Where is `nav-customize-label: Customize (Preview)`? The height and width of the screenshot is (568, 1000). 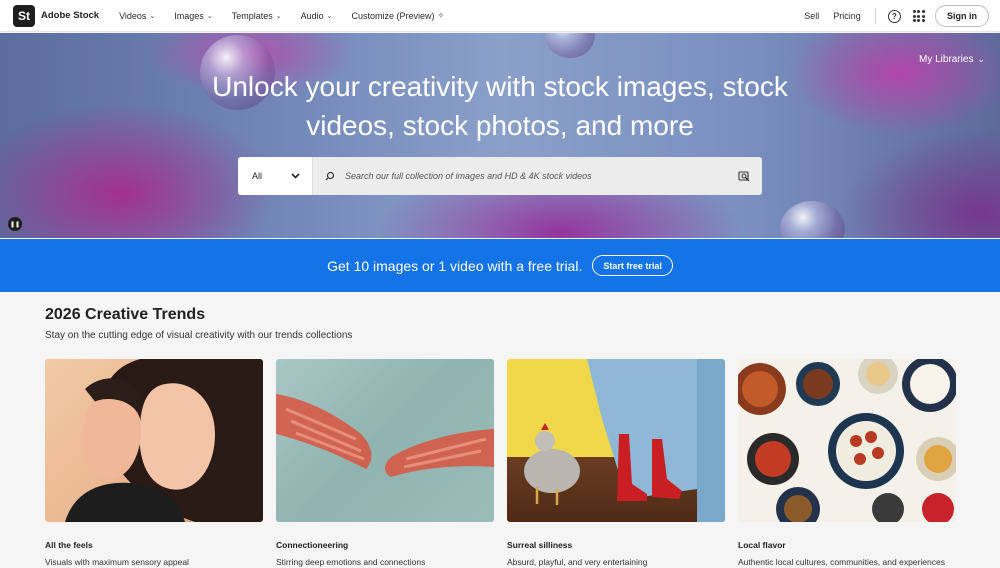
nav-customize-label: Customize (Preview) is located at coordinates (393, 15).